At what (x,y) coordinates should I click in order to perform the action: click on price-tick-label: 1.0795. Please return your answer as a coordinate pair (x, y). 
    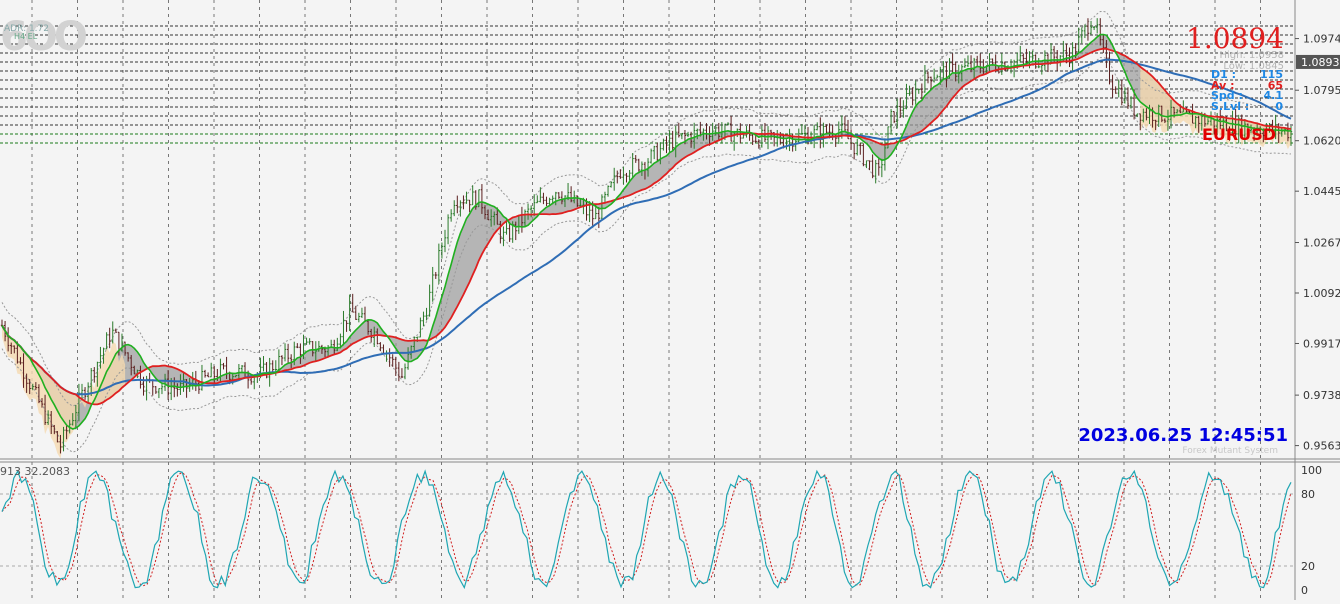
    Looking at the image, I should click on (1321, 90).